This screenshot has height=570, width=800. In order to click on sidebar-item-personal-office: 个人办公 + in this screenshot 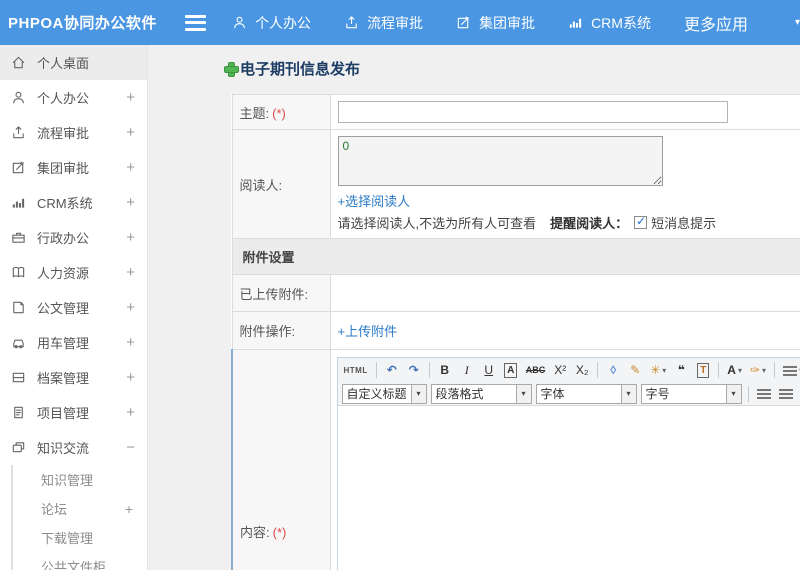, I will do `click(73, 97)`.